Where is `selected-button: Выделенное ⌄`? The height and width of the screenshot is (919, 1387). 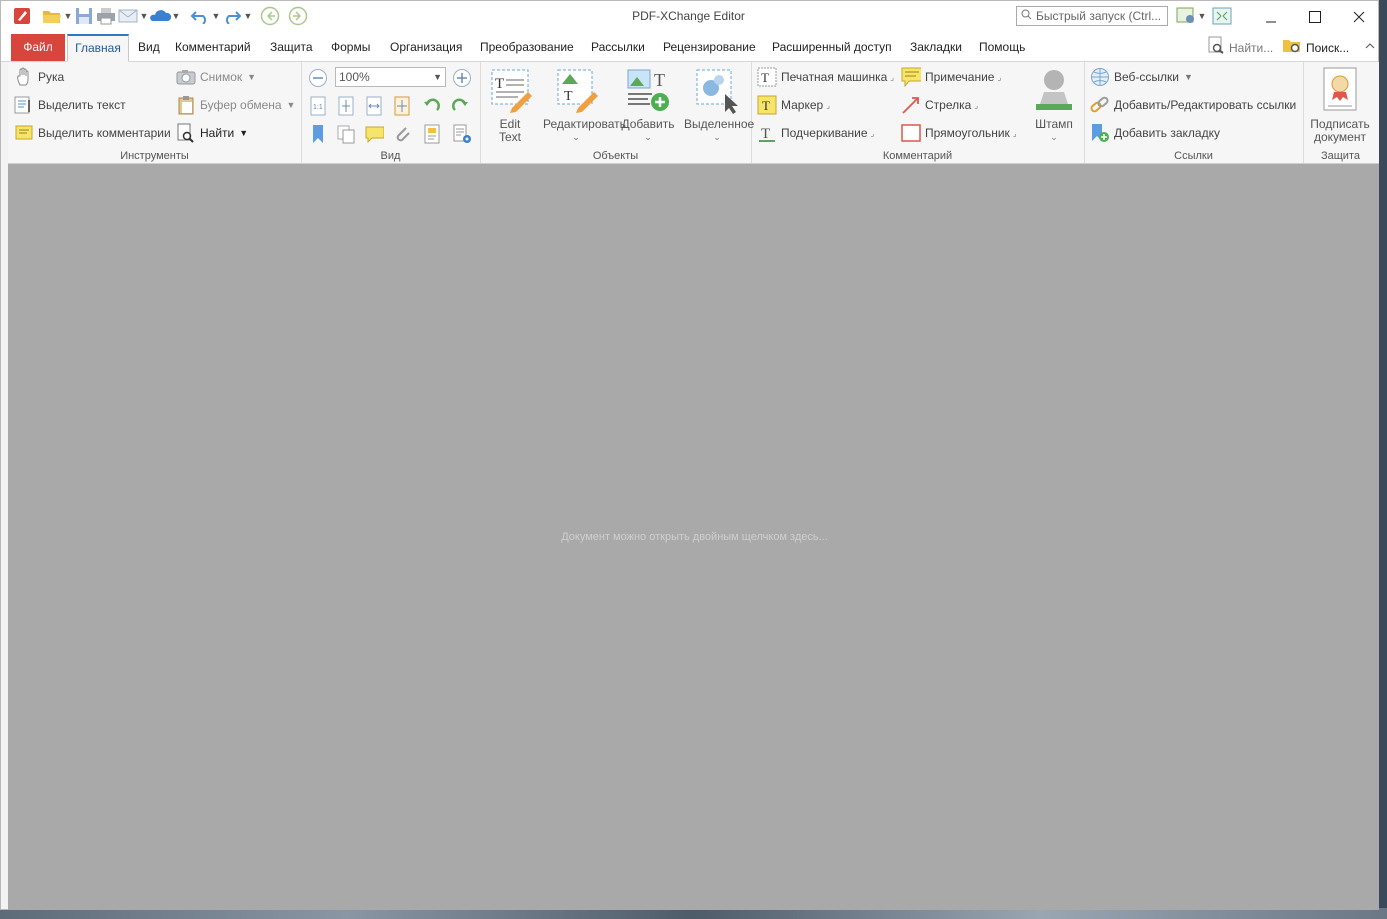 selected-button: Выделенное ⌄ is located at coordinates (719, 105).